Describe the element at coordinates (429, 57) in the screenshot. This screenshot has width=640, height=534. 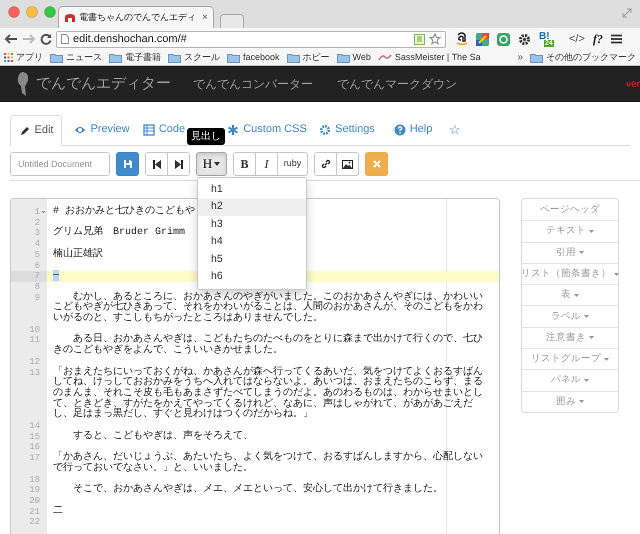
I see `bookmark-item: SassMeister | The Sa` at that location.